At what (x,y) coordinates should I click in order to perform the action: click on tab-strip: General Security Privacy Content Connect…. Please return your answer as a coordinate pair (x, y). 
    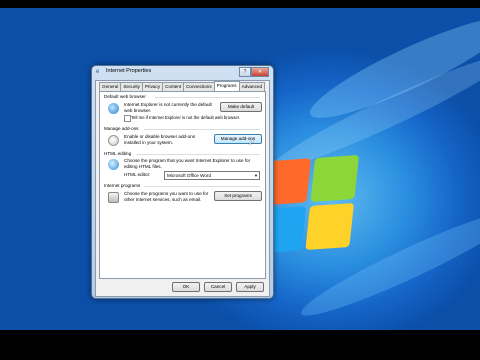
    Looking at the image, I should click on (182, 86).